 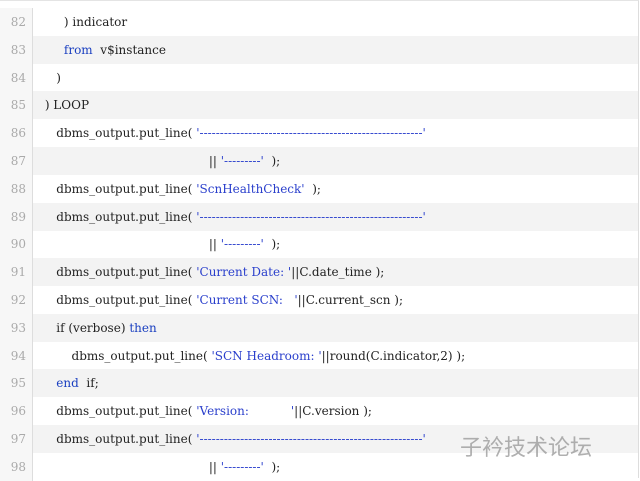 I want to click on string-literal: 'Current Date: ', so click(x=244, y=272).